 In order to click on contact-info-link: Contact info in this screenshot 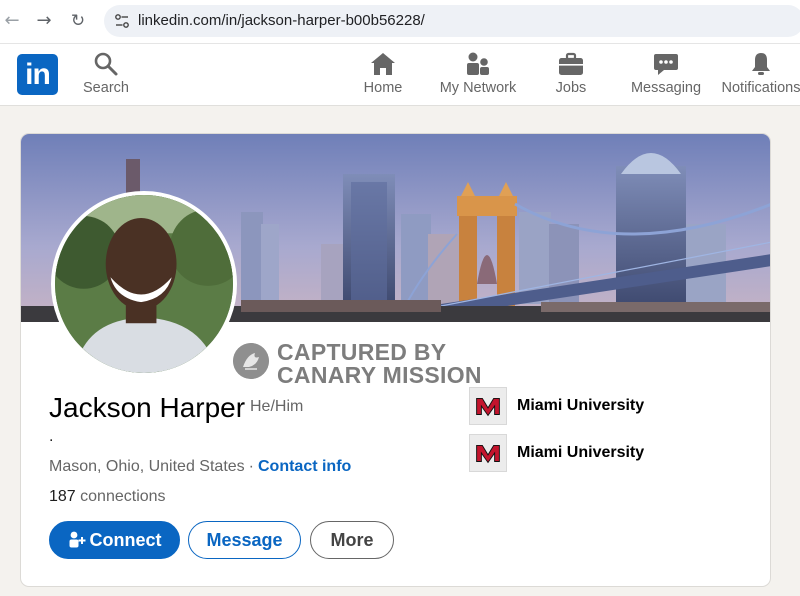, I will do `click(304, 466)`.